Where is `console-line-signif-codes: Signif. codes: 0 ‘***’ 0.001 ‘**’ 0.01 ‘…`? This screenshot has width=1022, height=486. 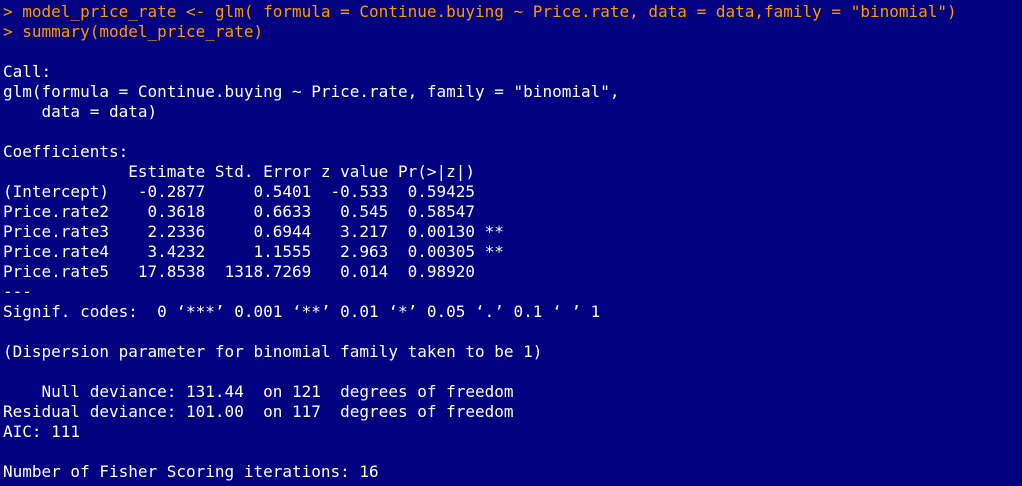
console-line-signif-codes: Signif. codes: 0 ‘***’ 0.001 ‘**’ 0.01 ‘… is located at coordinates (302, 311).